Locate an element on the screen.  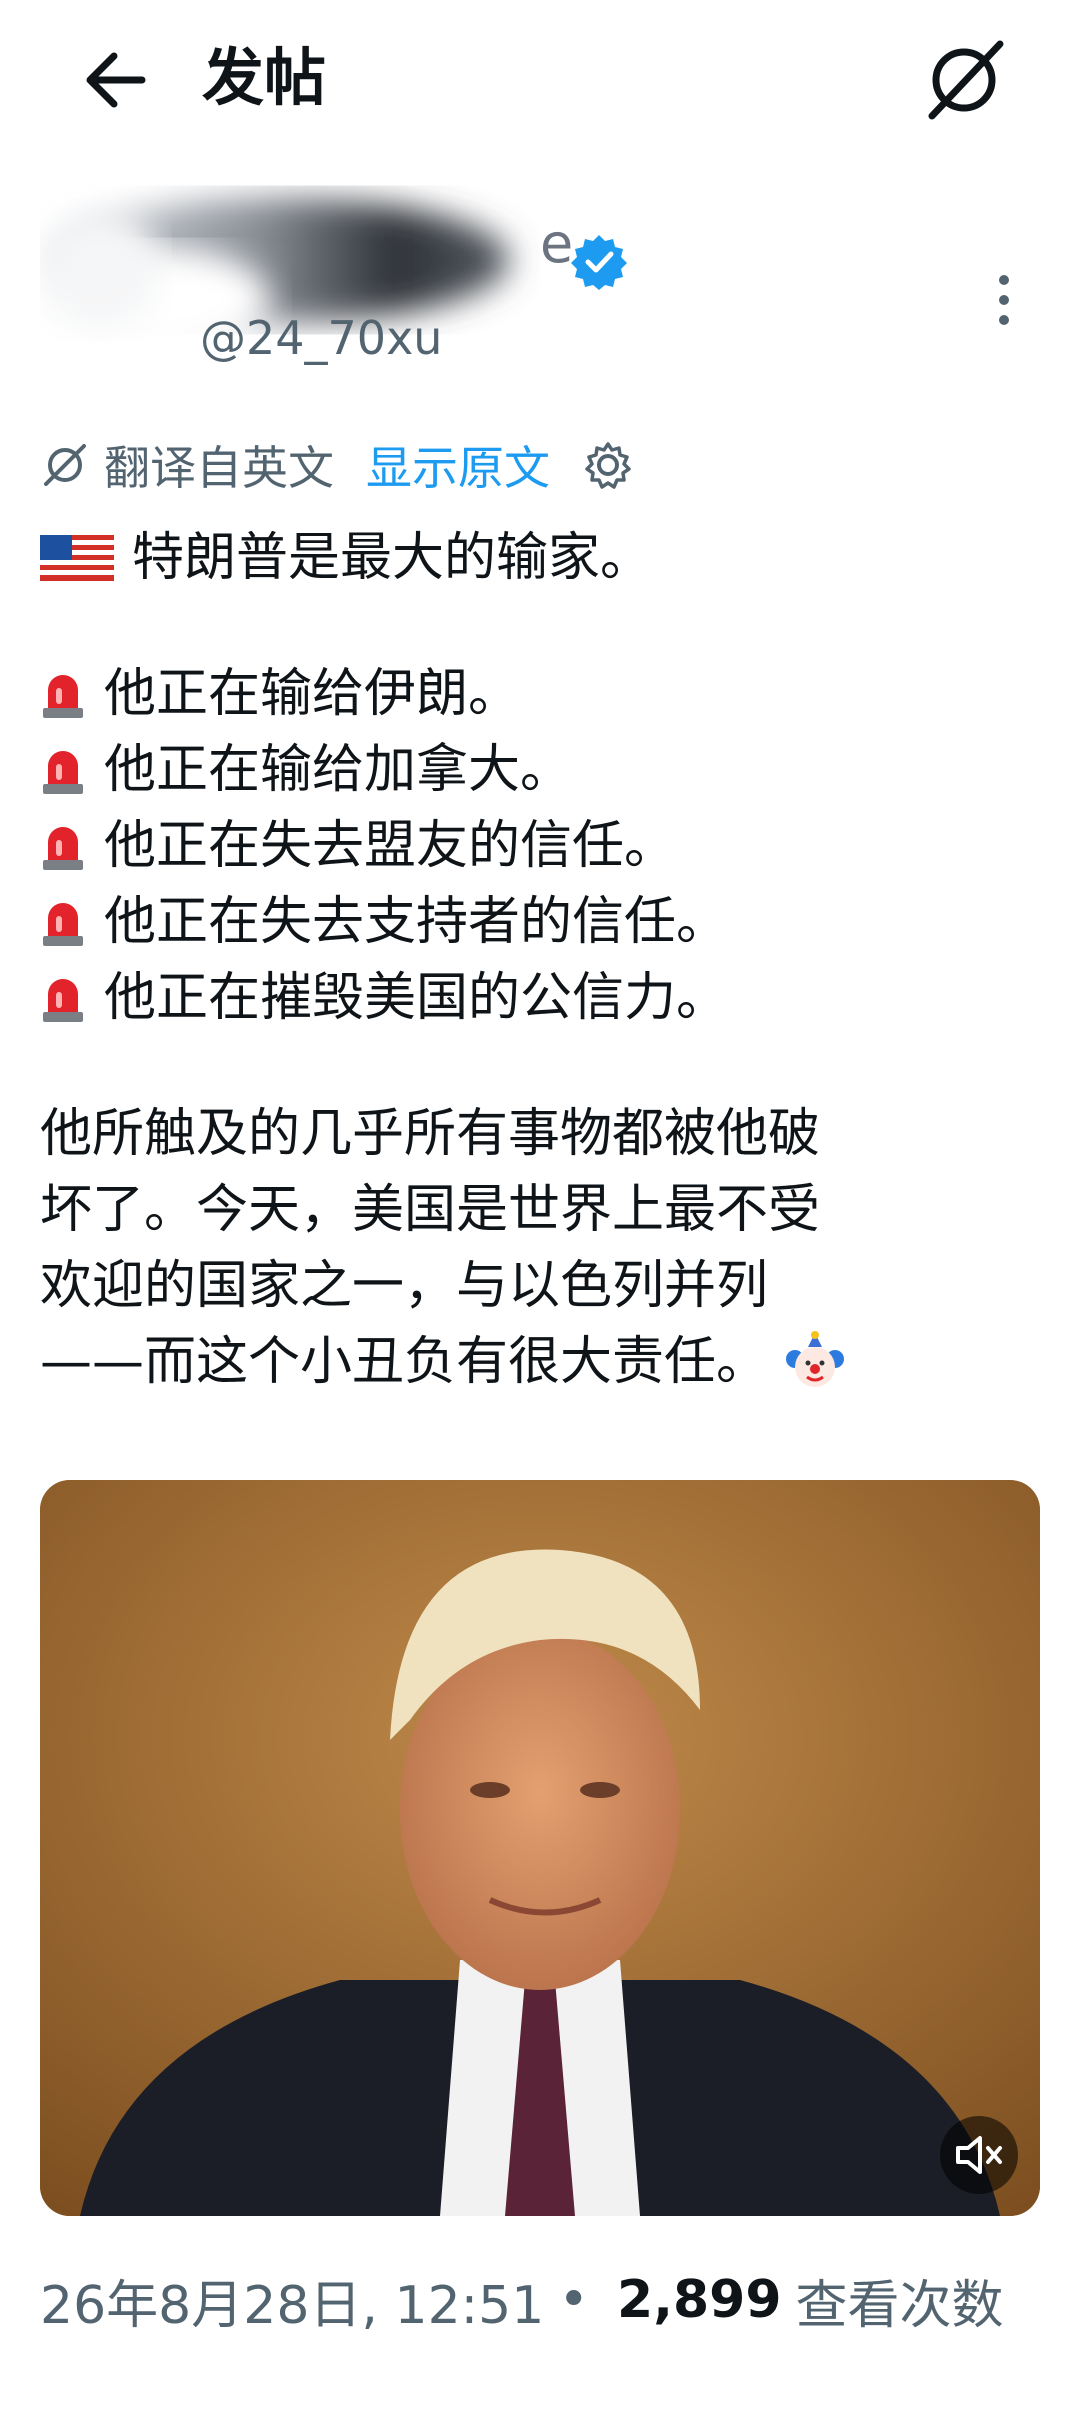
top-bar: 发帖 is located at coordinates (540, 80).